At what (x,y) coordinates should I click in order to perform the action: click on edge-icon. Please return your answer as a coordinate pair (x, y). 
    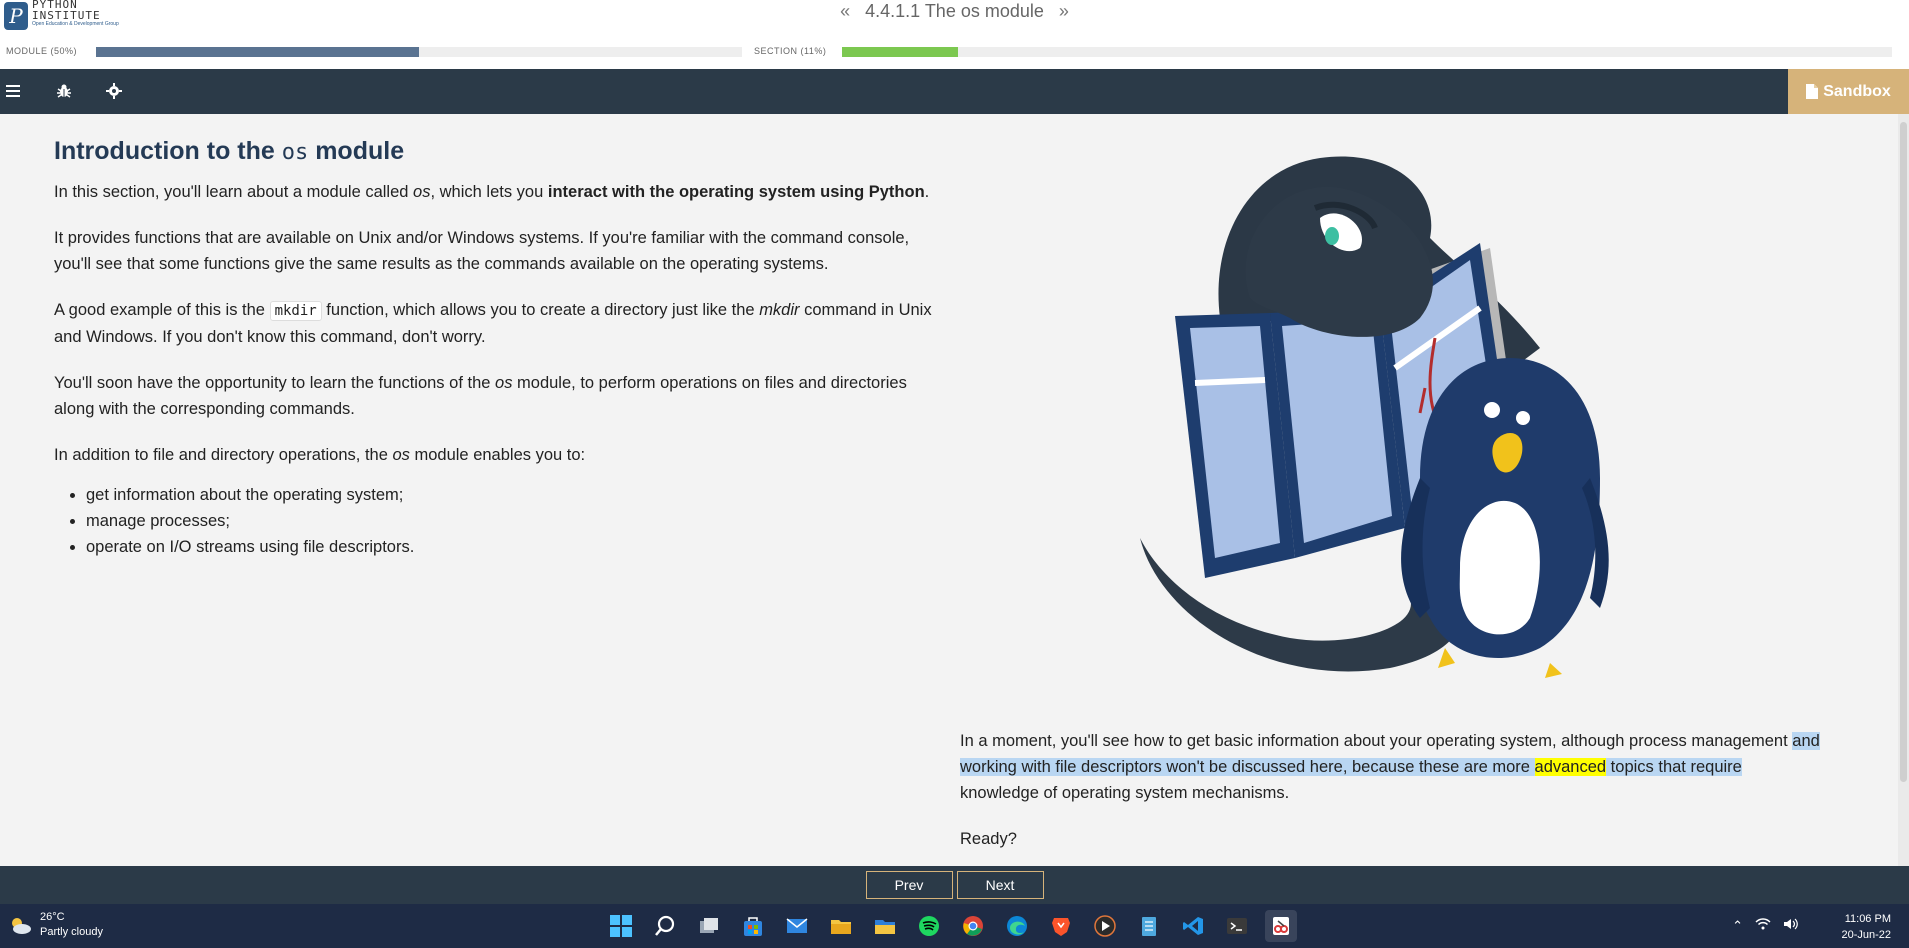
    Looking at the image, I should click on (1017, 926).